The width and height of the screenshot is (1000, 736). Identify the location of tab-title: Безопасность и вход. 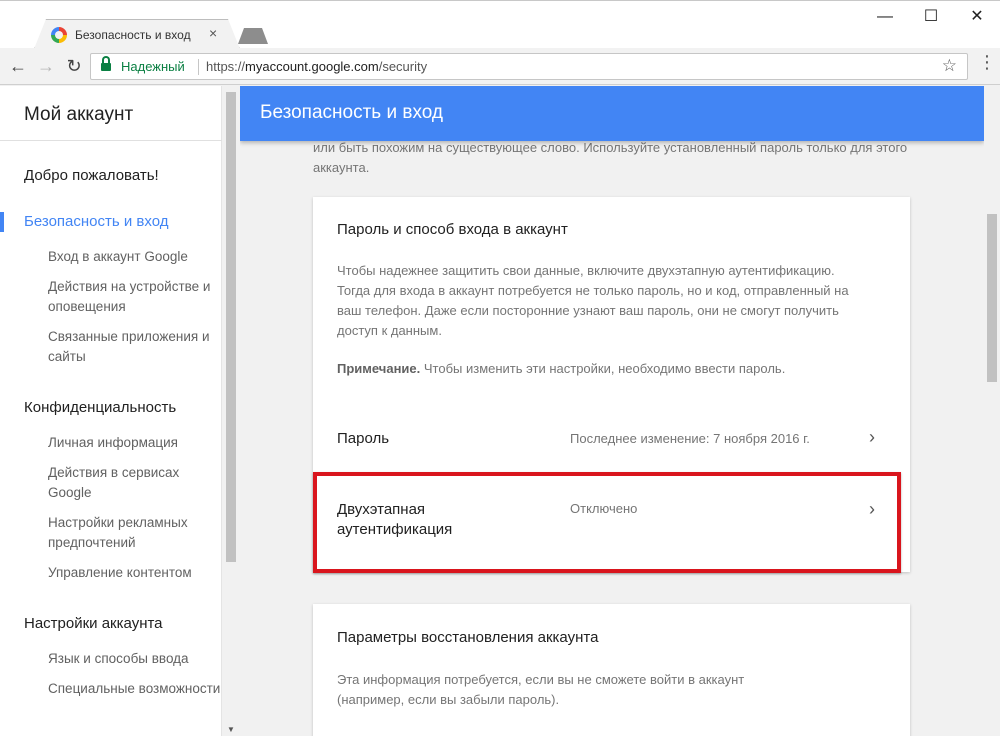
(133, 35).